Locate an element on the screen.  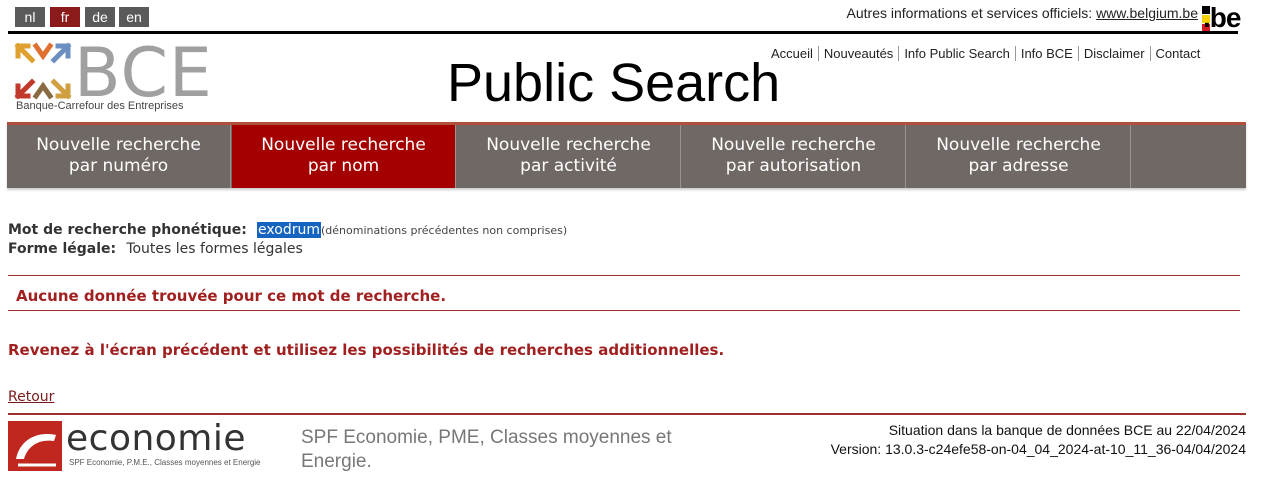
legal-value: Toutes les formes légales is located at coordinates (214, 249).